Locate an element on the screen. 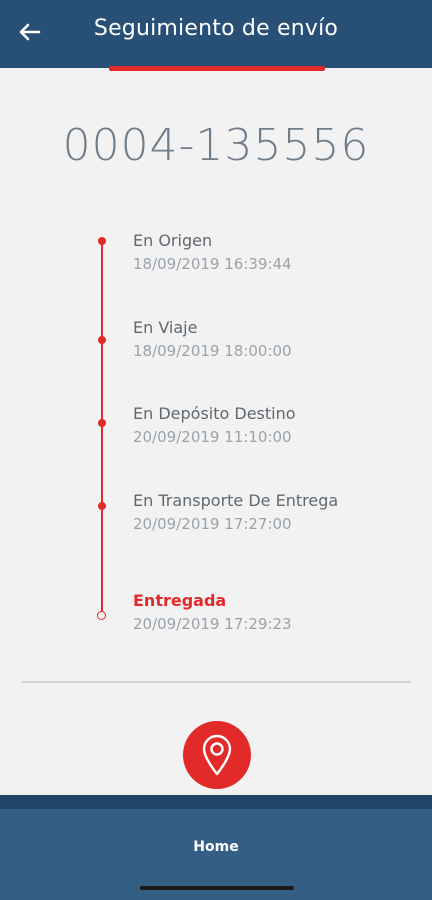 This screenshot has height=900, width=432. map-location-button is located at coordinates (217, 755).